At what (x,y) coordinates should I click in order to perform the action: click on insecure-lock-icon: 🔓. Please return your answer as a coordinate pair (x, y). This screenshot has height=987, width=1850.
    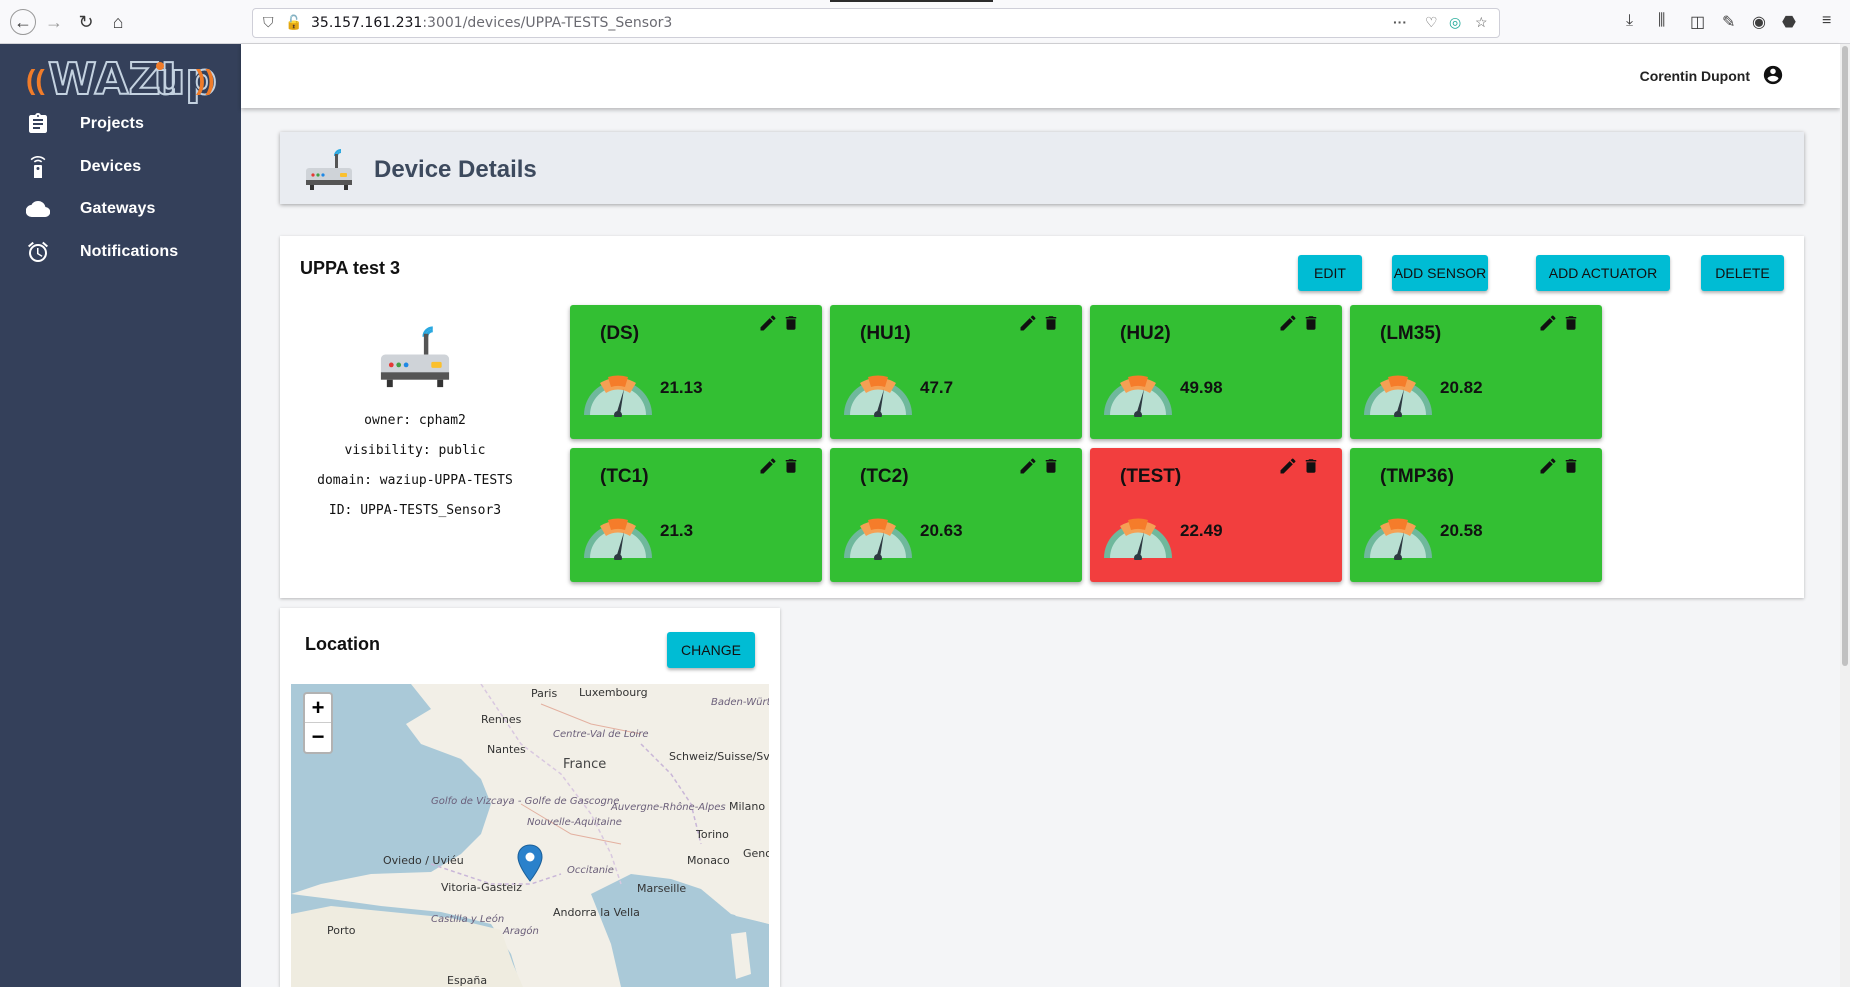
    Looking at the image, I should click on (293, 22).